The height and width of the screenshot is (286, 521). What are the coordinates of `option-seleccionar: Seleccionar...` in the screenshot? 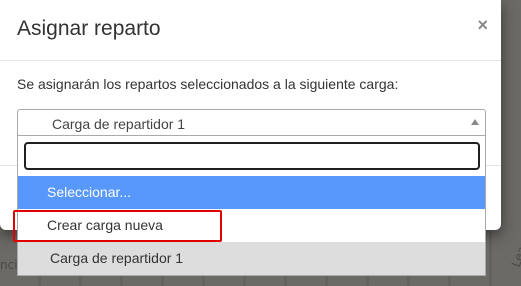 It's located at (251, 192).